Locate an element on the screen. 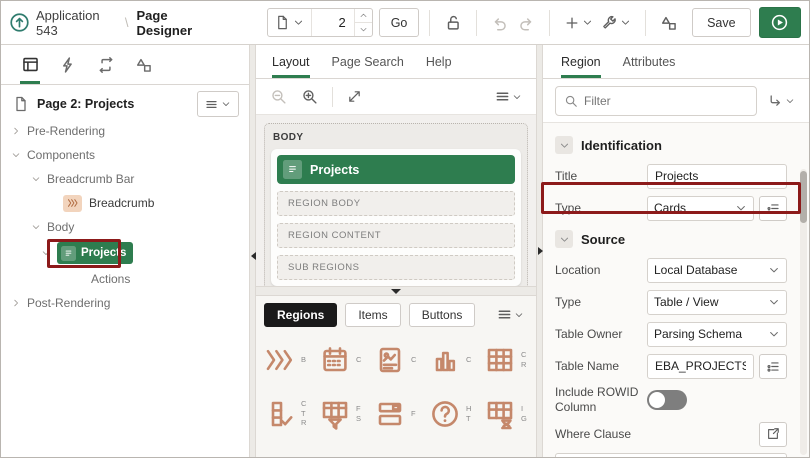 Image resolution: width=810 pixels, height=458 pixels. filter-field is located at coordinates (656, 100).